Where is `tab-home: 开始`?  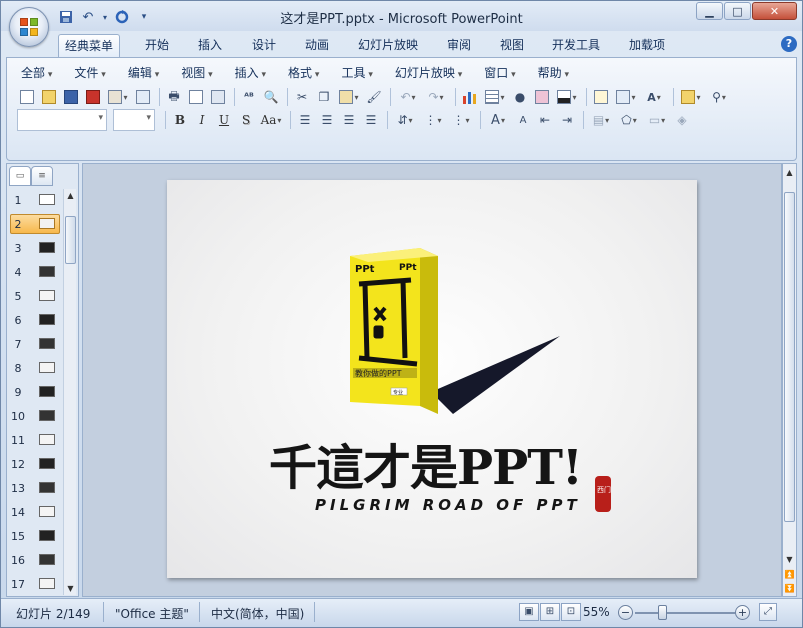
tab-home: 开始 is located at coordinates (157, 45).